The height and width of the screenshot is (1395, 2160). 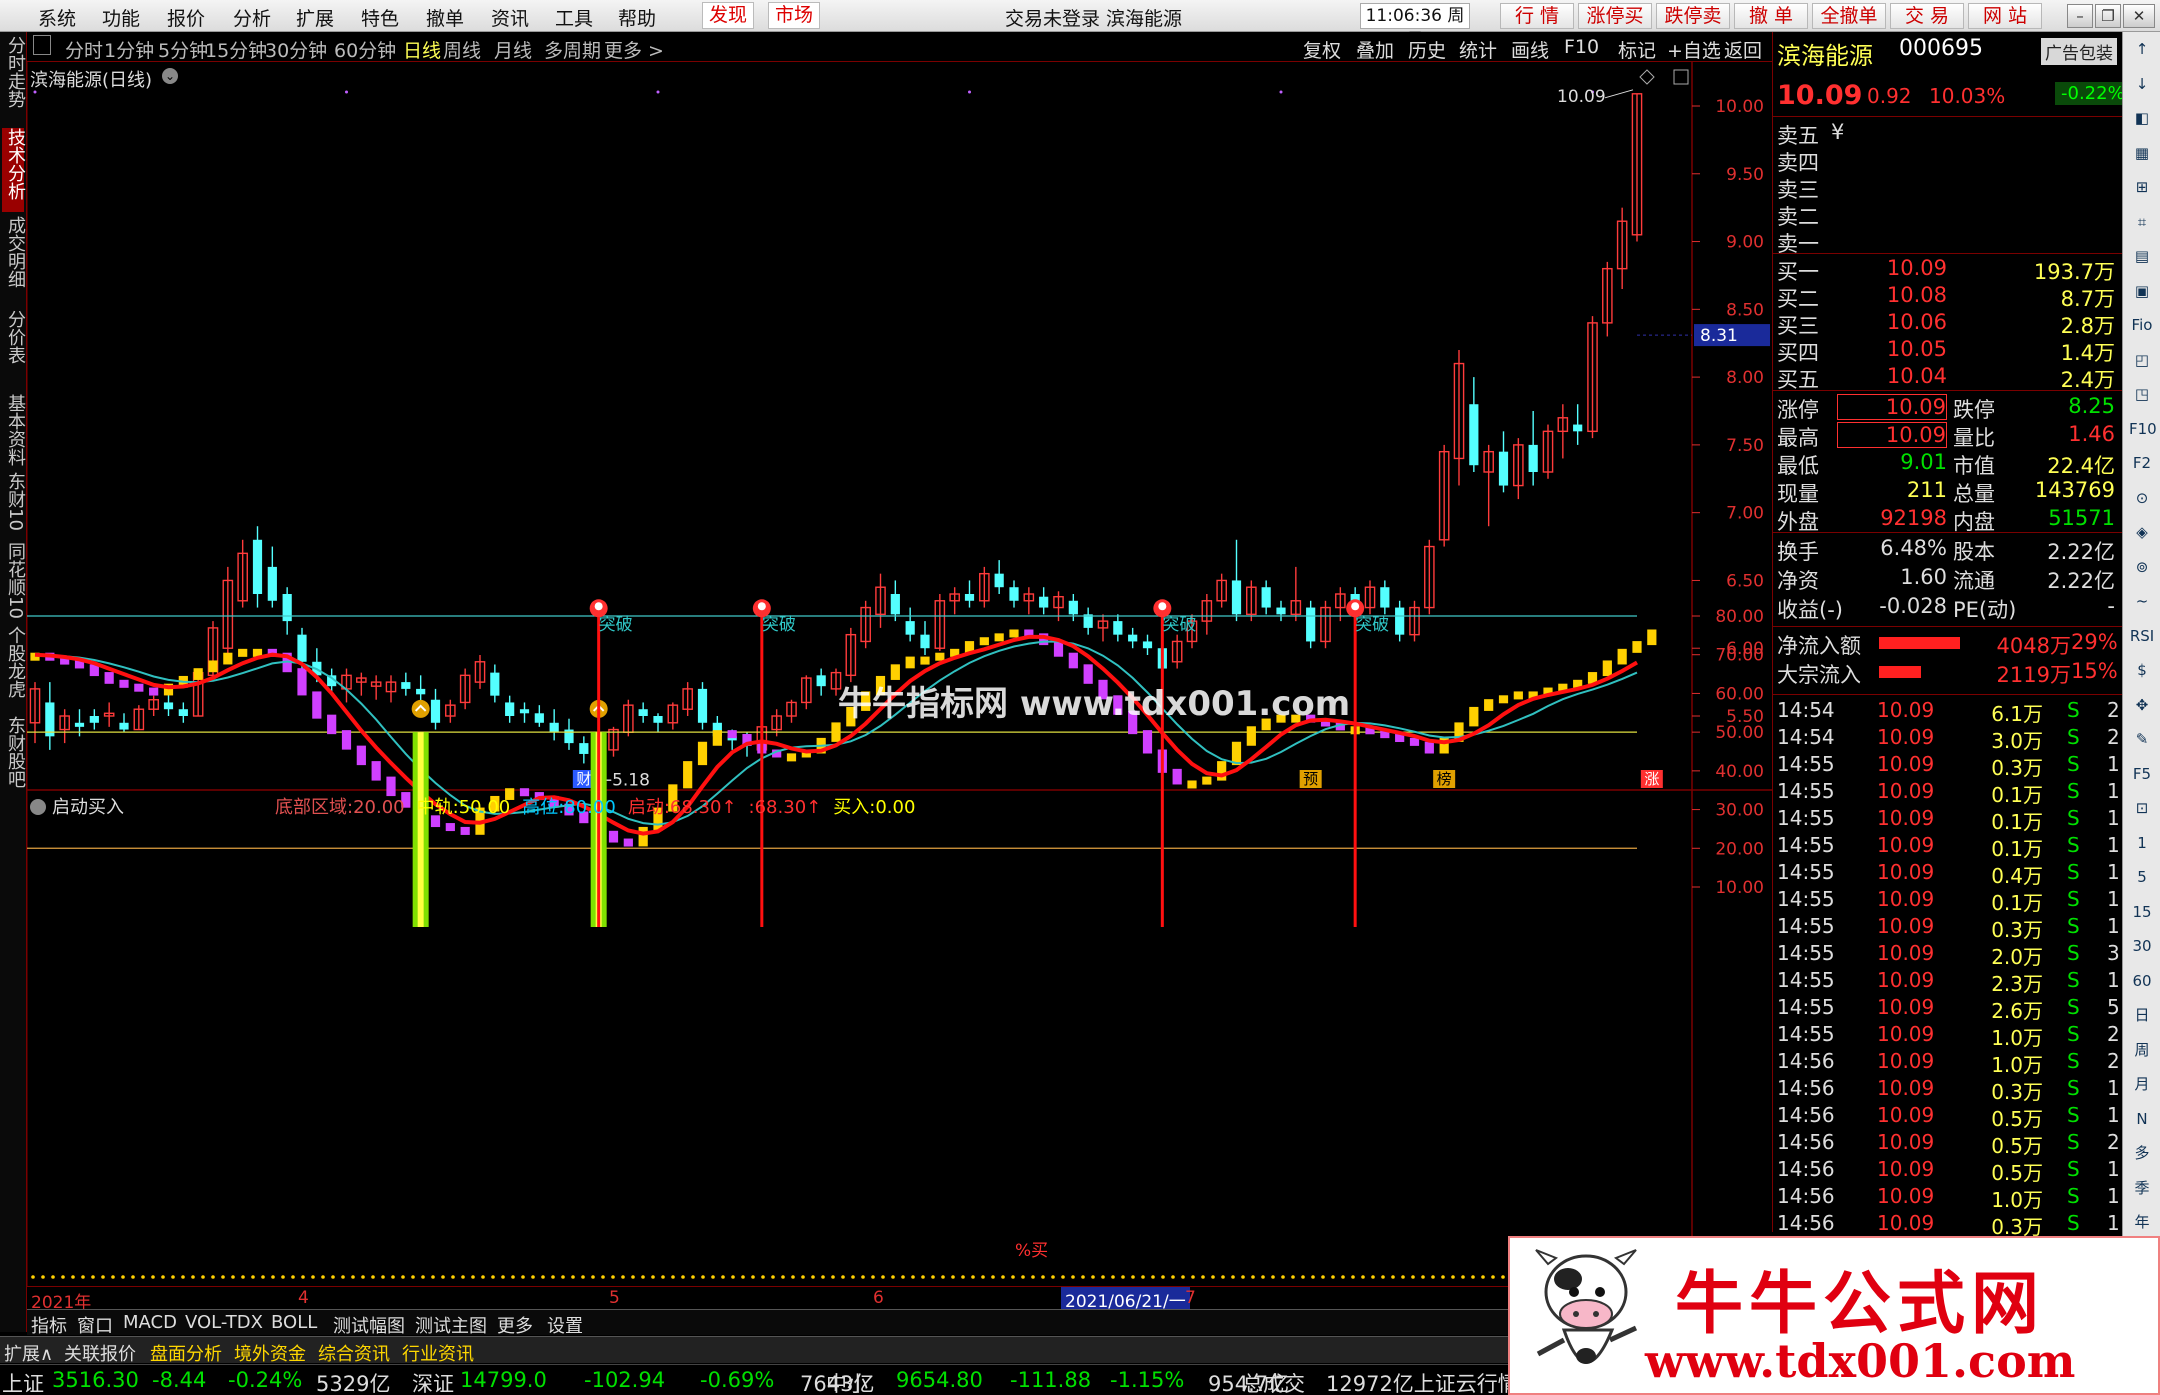 What do you see at coordinates (634, 49) in the screenshot?
I see `period-10: 更多 >` at bounding box center [634, 49].